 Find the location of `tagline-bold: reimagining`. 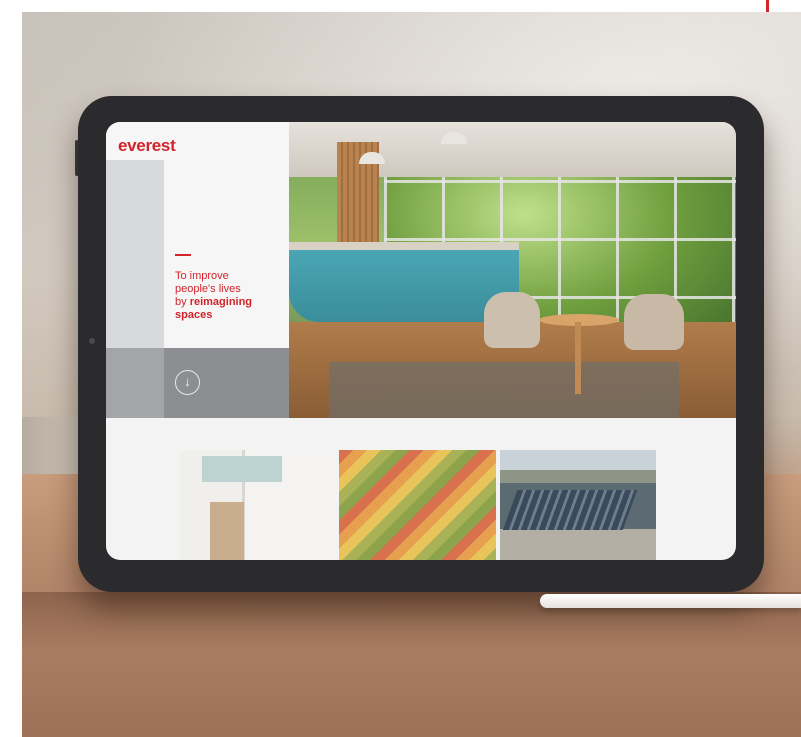

tagline-bold: reimagining is located at coordinates (221, 302).